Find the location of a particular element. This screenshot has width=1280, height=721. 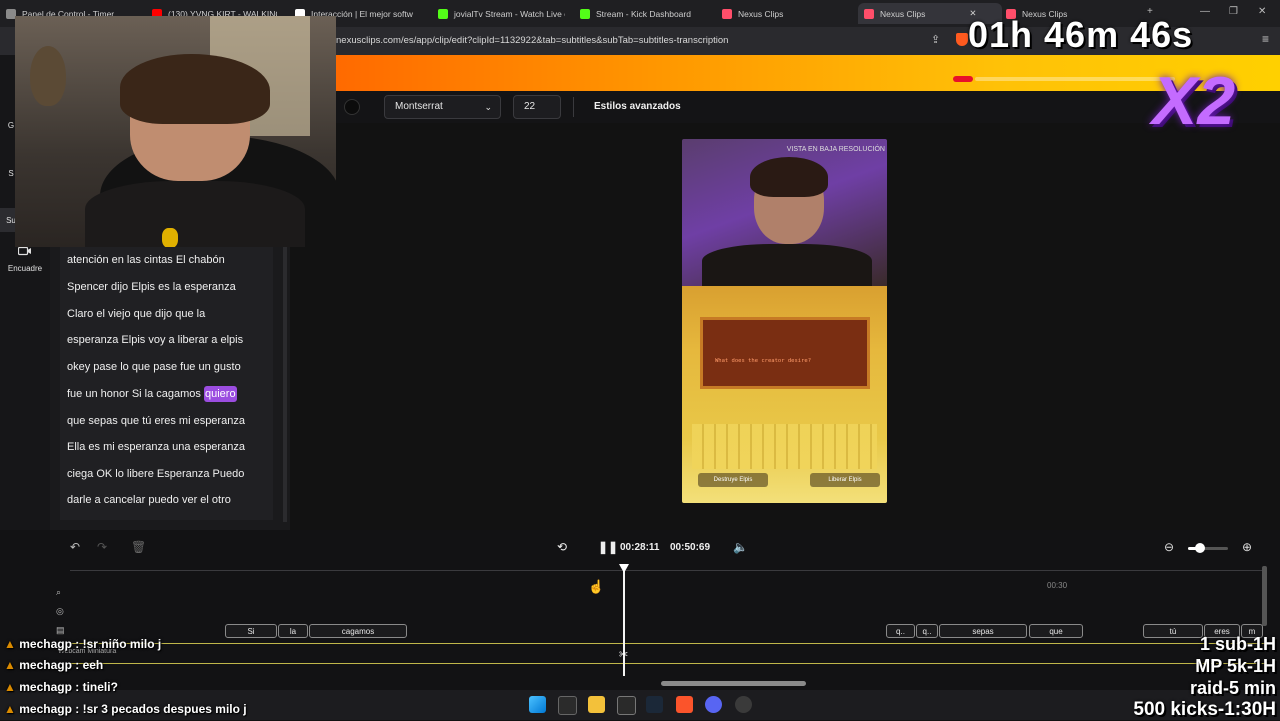

chevron-down-icon: ⌄ is located at coordinates (488, 107).